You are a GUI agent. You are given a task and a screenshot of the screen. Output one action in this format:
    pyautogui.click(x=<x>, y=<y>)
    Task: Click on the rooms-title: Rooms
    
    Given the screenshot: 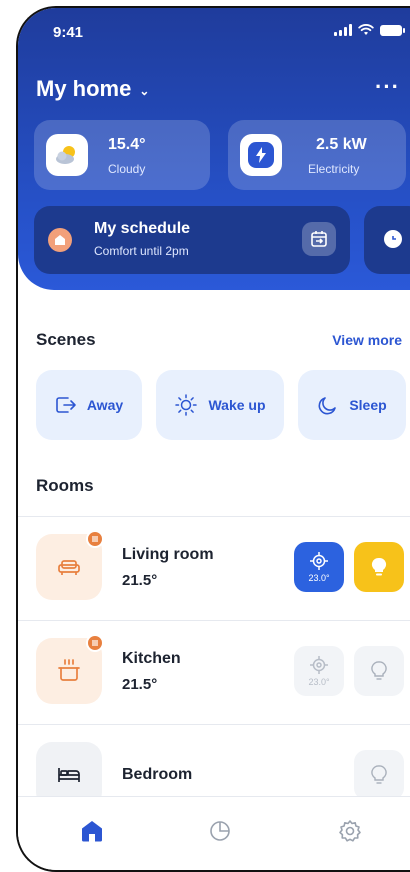 What is the action you would take?
    pyautogui.click(x=65, y=485)
    